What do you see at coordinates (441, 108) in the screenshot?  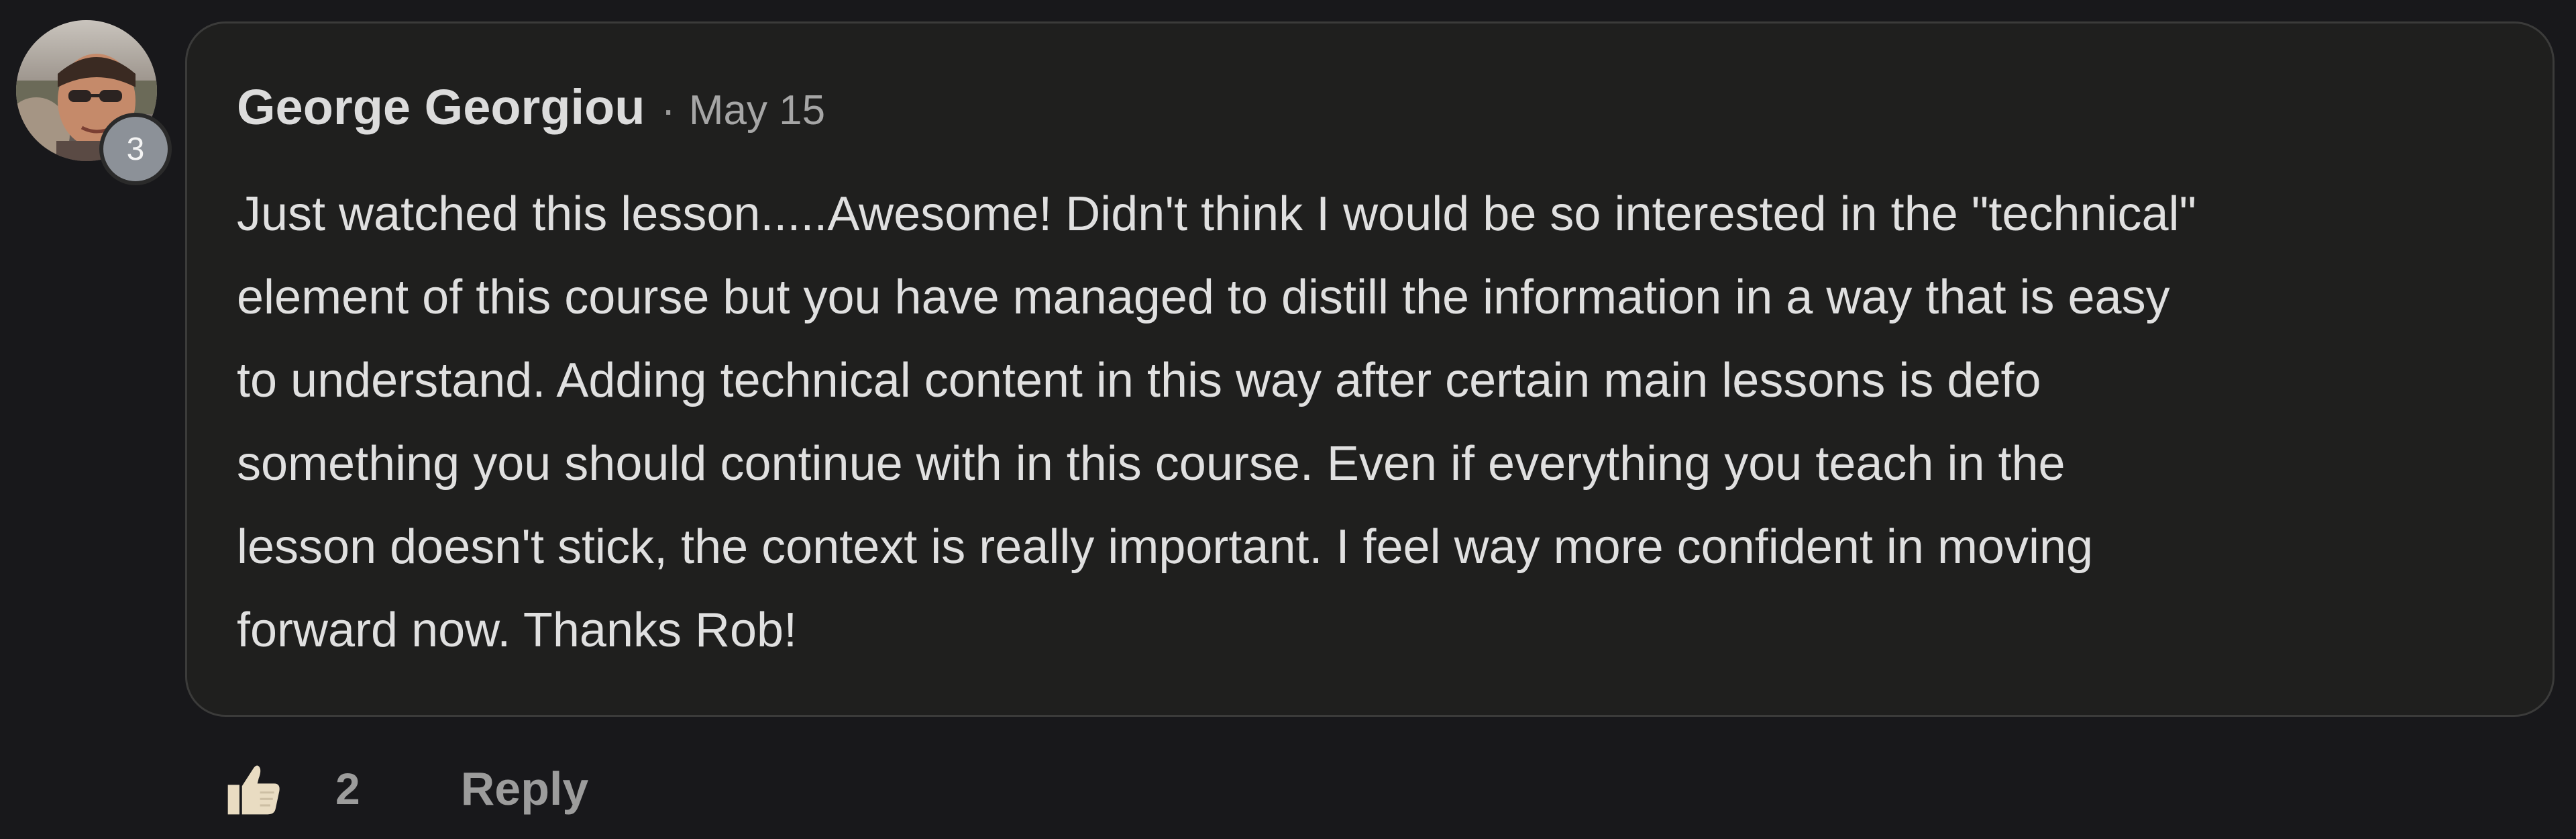 I see `author-name: George Georgiou` at bounding box center [441, 108].